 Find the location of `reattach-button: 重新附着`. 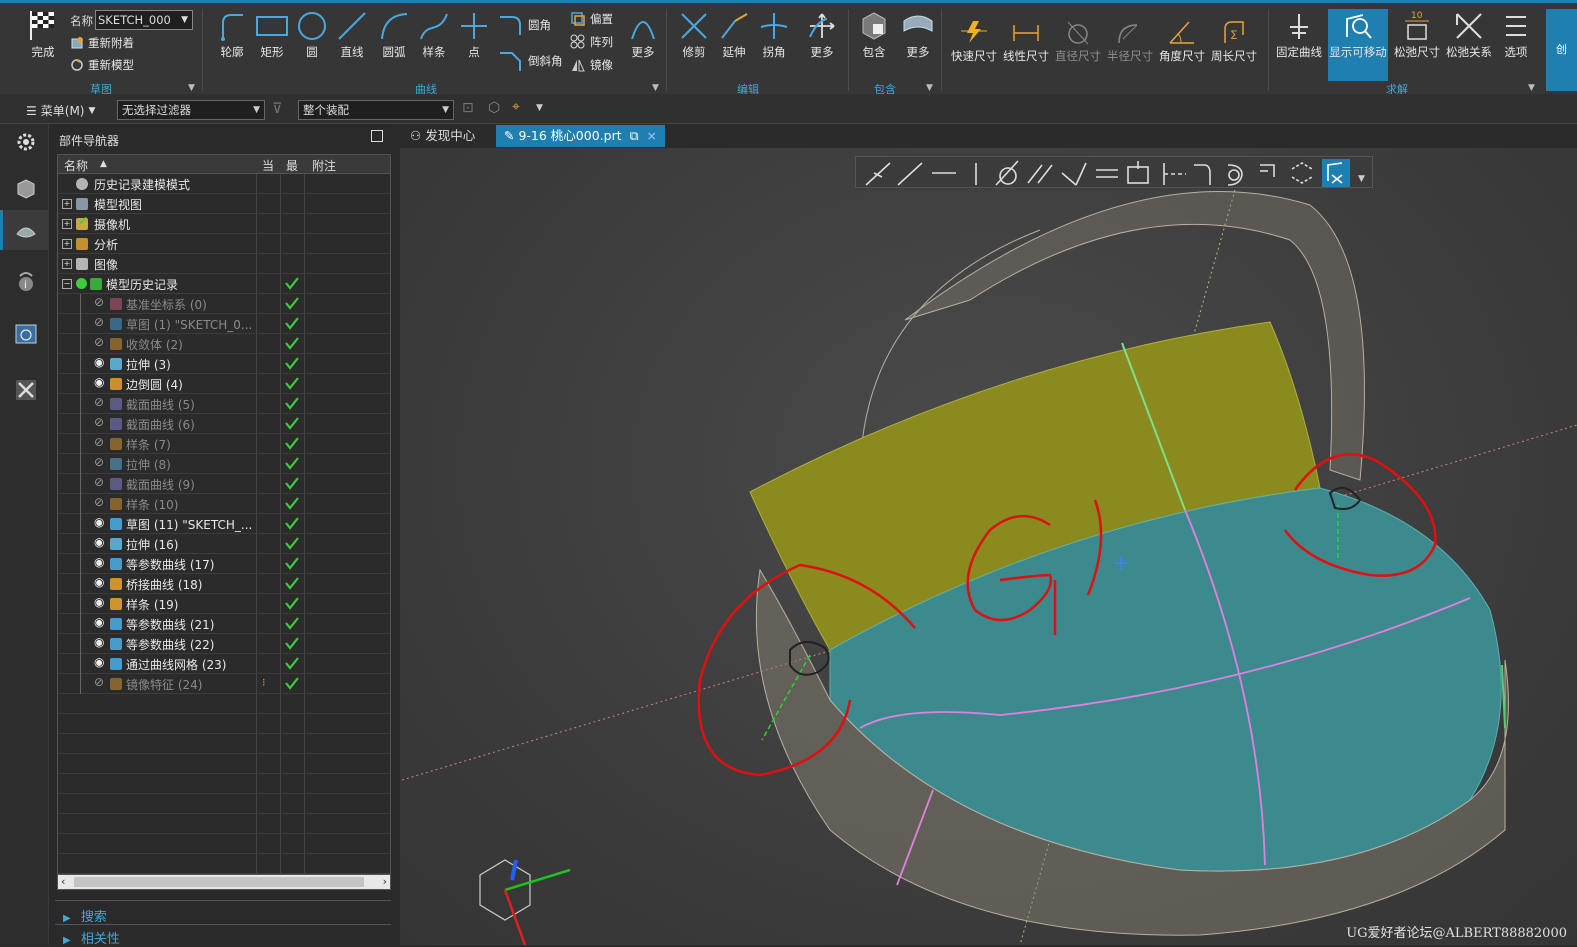

reattach-button: 重新附着 is located at coordinates (102, 43).